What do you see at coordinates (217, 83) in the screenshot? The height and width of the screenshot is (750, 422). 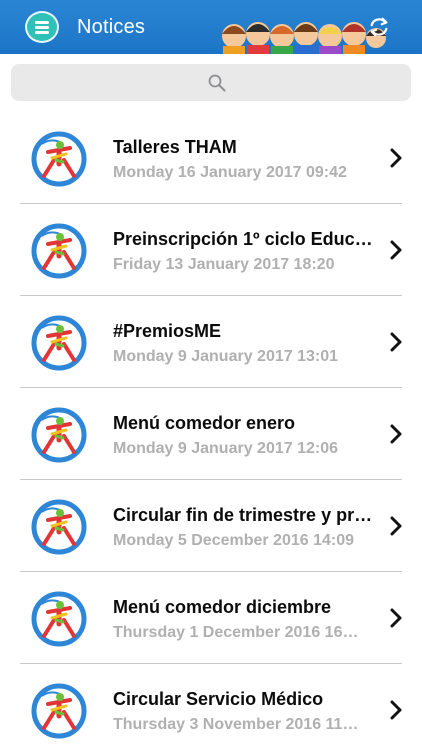 I see `search-icon` at bounding box center [217, 83].